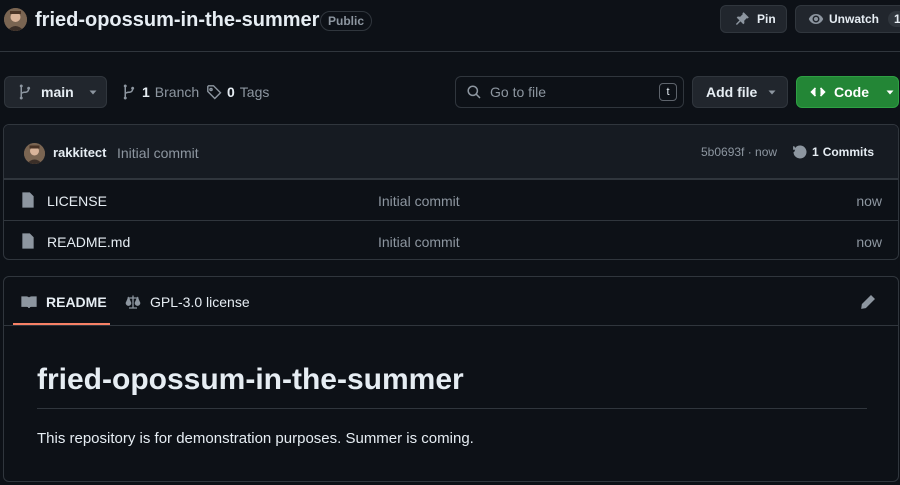  I want to click on branches-link: 1 Branch, so click(160, 92).